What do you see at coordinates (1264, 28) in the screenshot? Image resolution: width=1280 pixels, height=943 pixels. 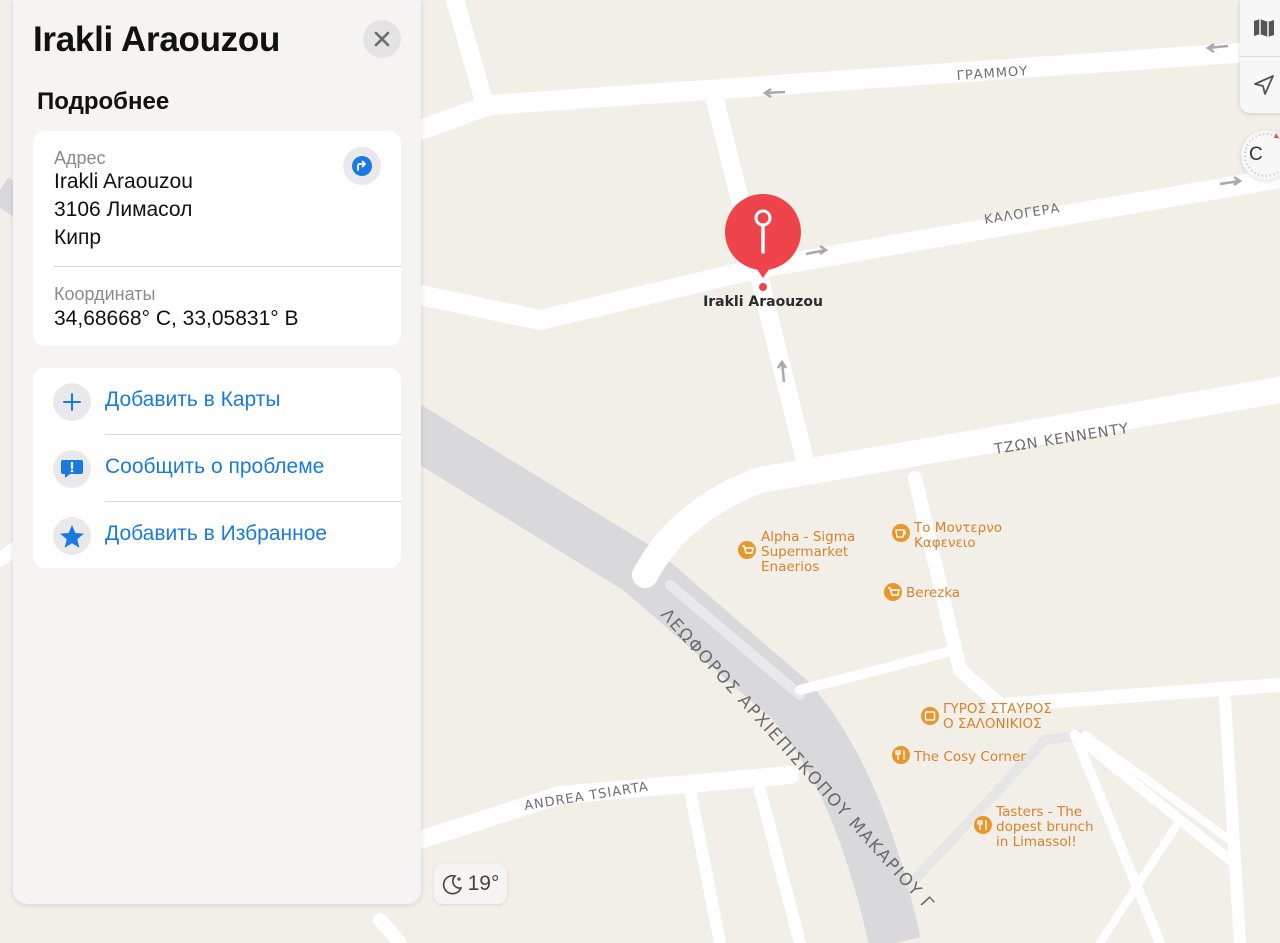 I see `map-icon` at bounding box center [1264, 28].